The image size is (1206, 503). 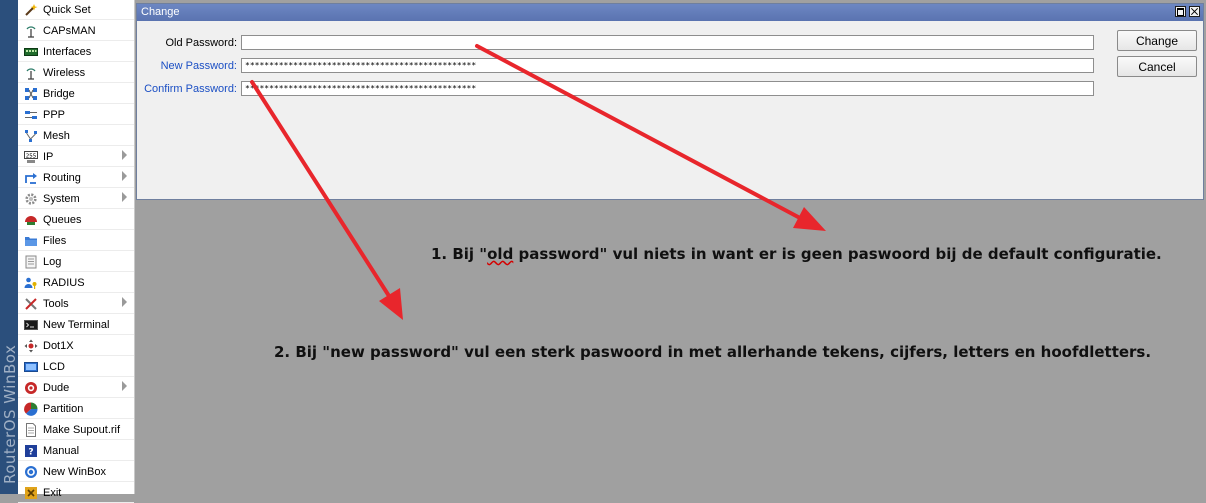 What do you see at coordinates (56, 135) in the screenshot?
I see `menu-item-label: Mesh` at bounding box center [56, 135].